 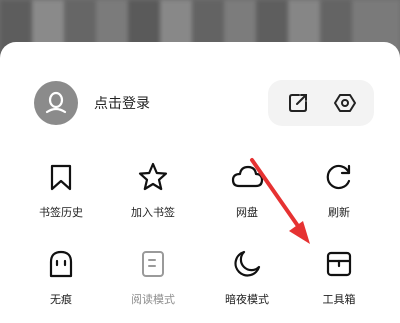 What do you see at coordinates (339, 264) in the screenshot?
I see `toolbox-icon` at bounding box center [339, 264].